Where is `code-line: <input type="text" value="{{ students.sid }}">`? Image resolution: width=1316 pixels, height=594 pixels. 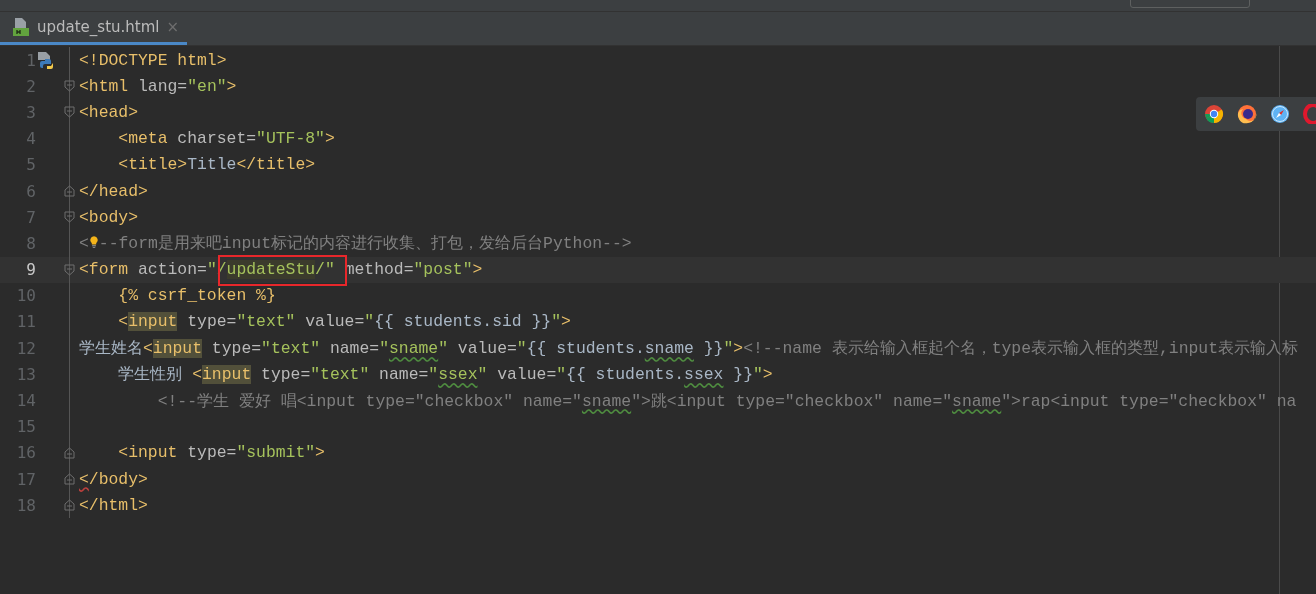
code-line: <input type="text" value="{{ students.sid }}"> is located at coordinates (344, 322).